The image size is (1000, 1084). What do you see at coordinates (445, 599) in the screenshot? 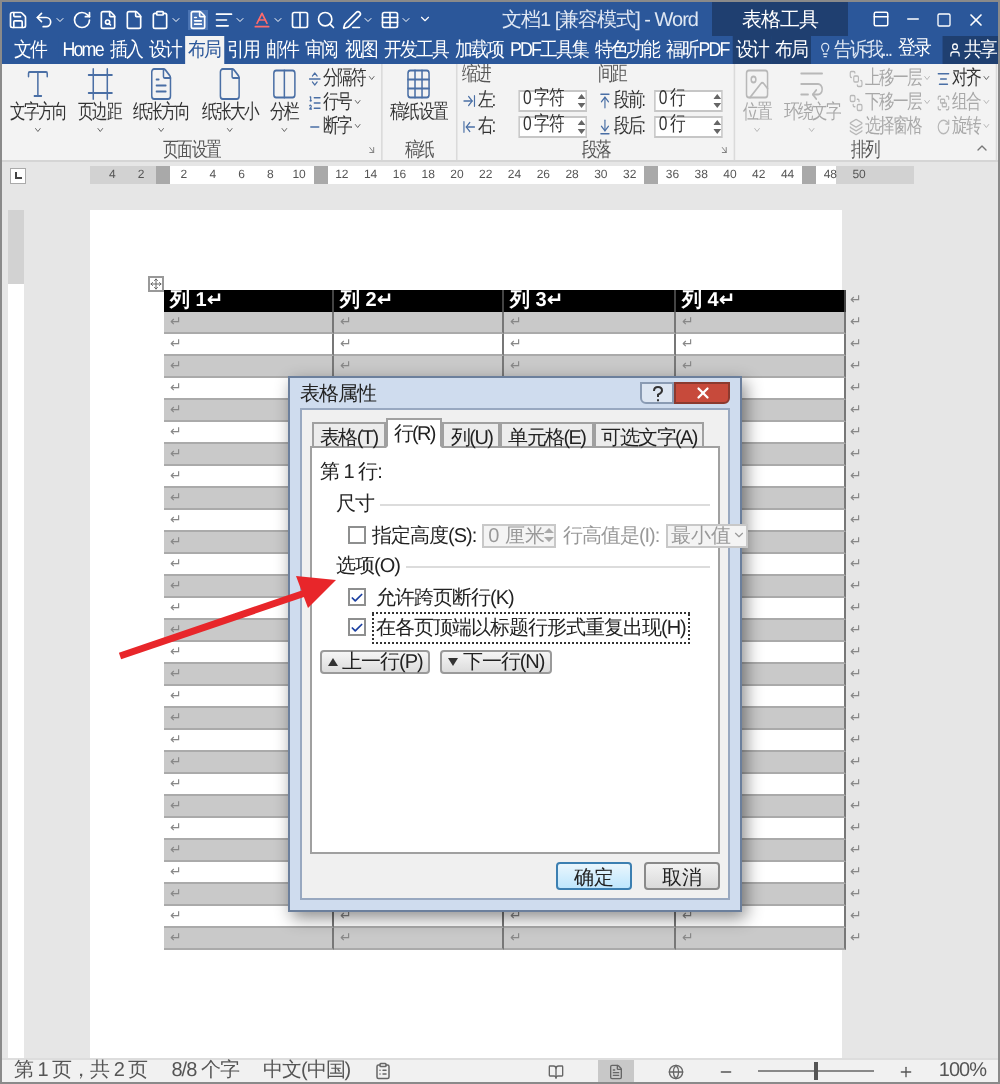
I see `checkbox-label: 允许跨页断行(K)` at bounding box center [445, 599].